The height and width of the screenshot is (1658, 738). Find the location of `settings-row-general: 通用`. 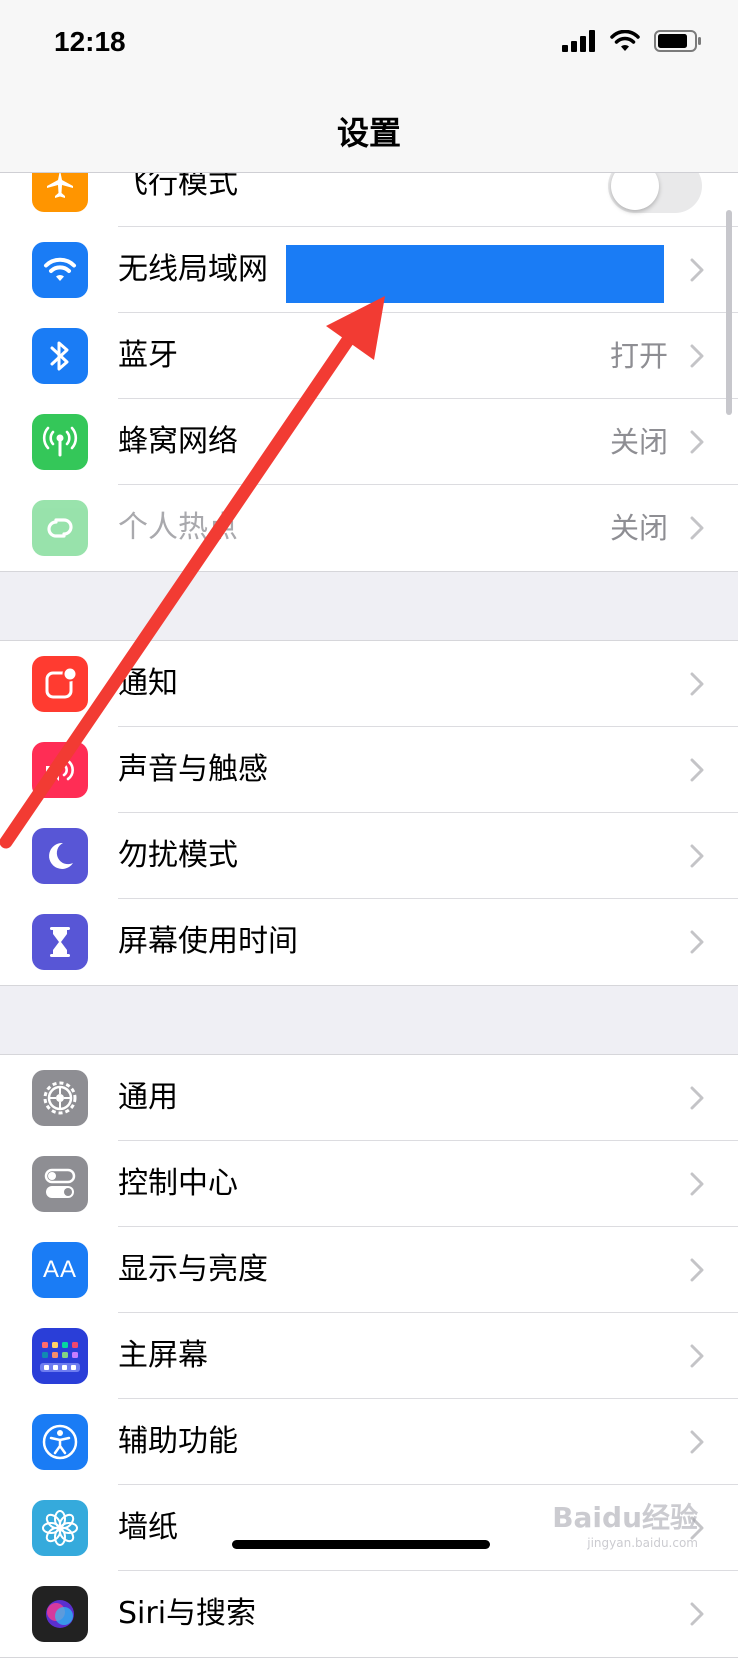

settings-row-general: 通用 is located at coordinates (369, 1098).